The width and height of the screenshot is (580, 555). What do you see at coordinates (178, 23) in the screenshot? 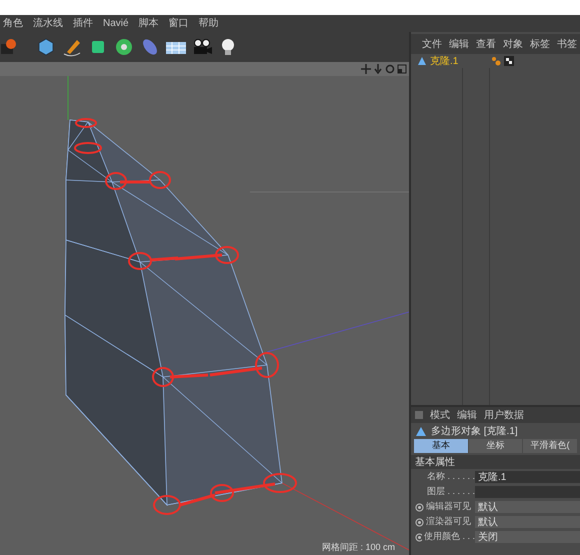
I see `menu-item: 窗口` at bounding box center [178, 23].